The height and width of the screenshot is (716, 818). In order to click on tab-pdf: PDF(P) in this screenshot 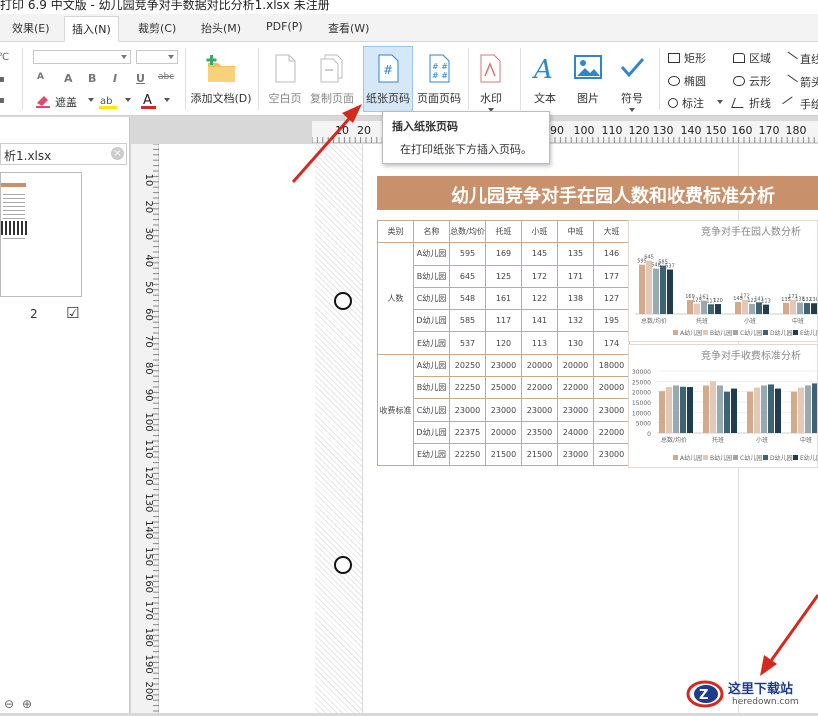, I will do `click(284, 26)`.